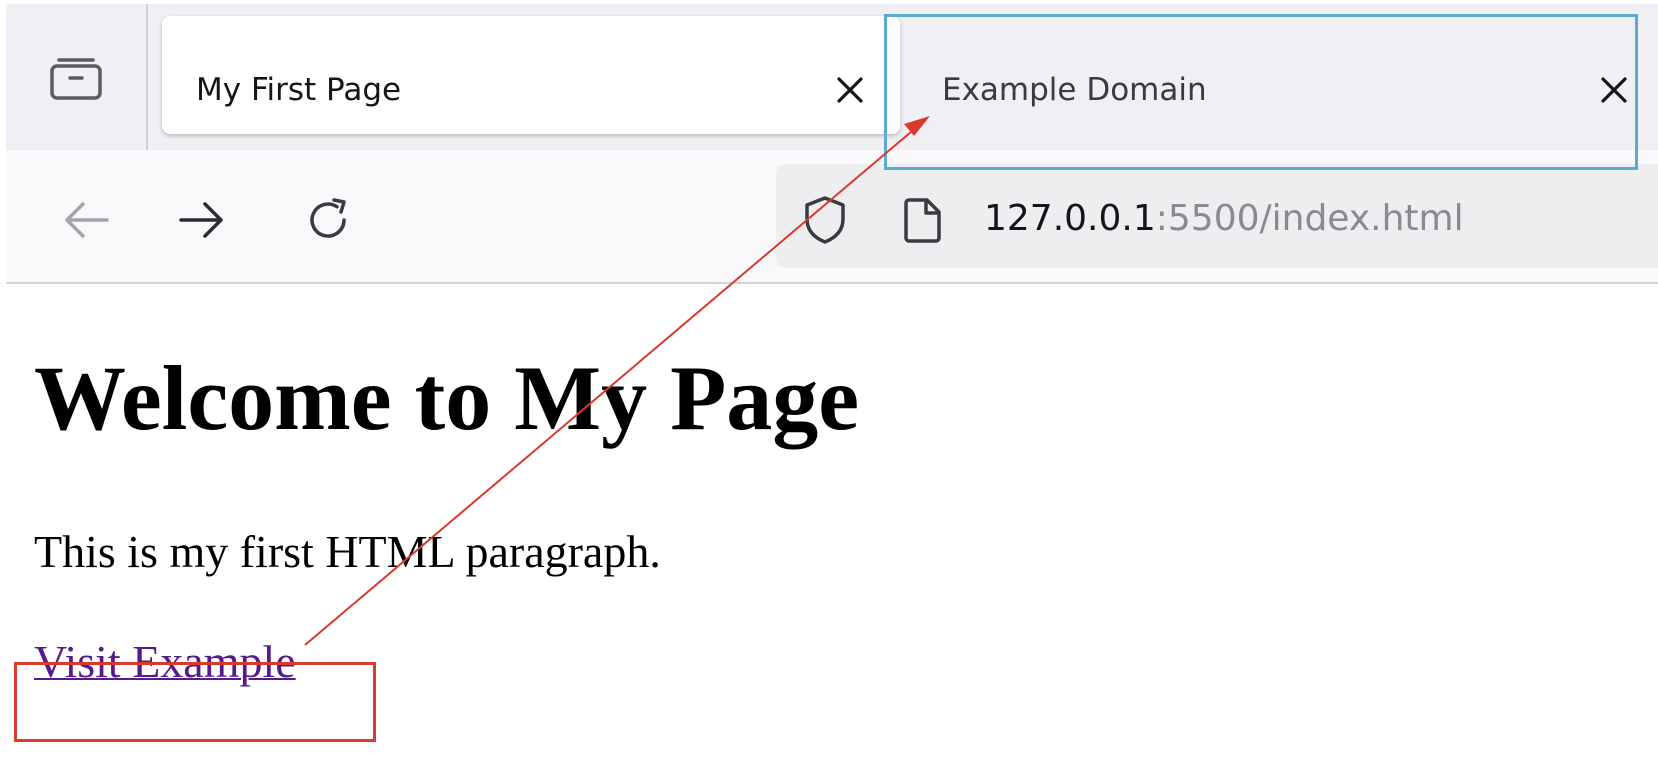 Image resolution: width=1658 pixels, height=776 pixels. I want to click on forward-button, so click(202, 222).